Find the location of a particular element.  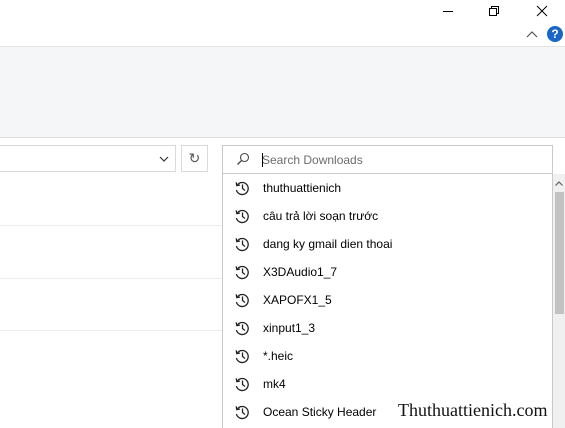

text-caret is located at coordinates (262, 160).